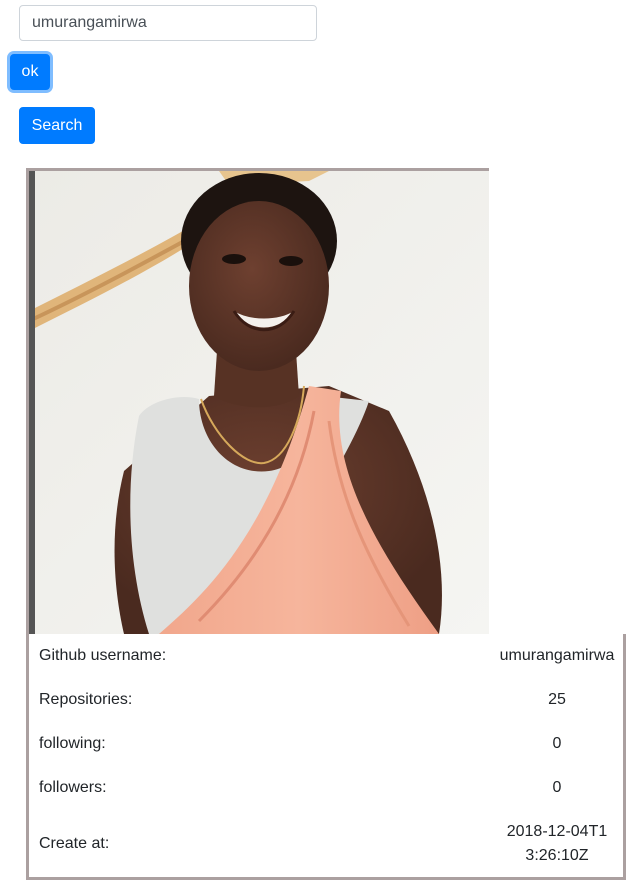 This screenshot has height=880, width=640. I want to click on search-input, so click(168, 23).